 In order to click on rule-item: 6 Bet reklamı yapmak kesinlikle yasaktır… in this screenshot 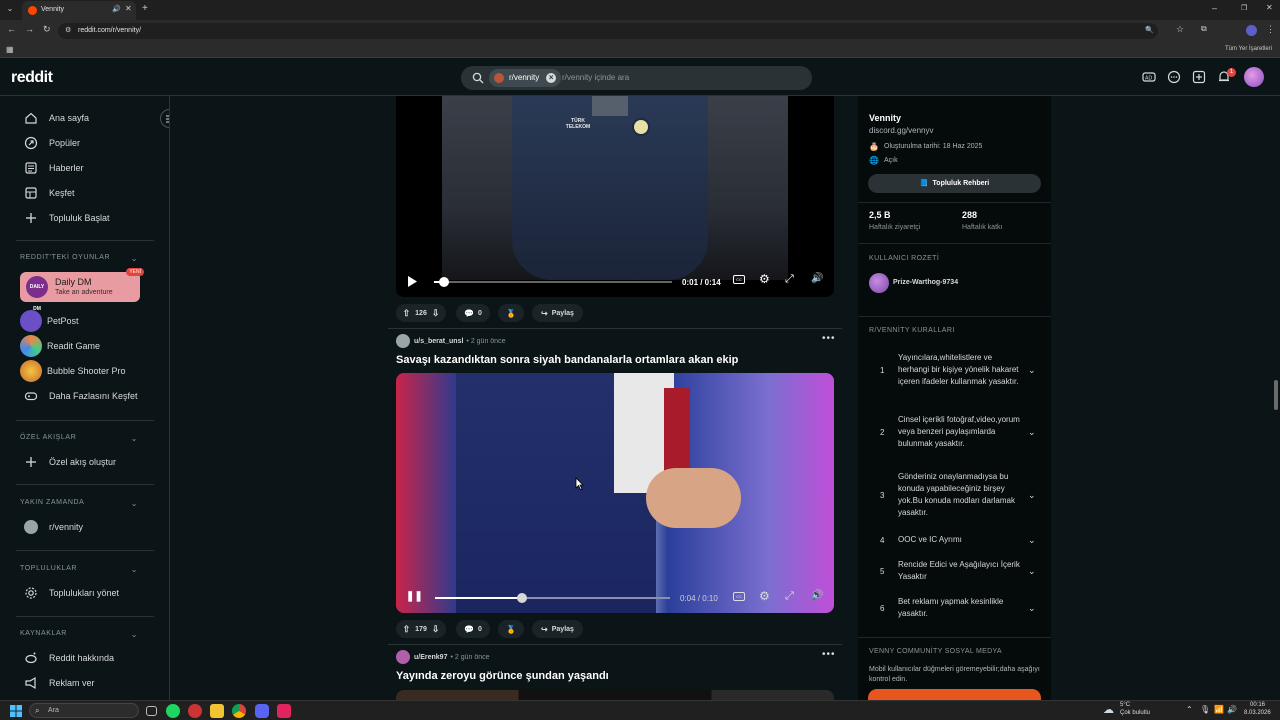, I will do `click(954, 608)`.